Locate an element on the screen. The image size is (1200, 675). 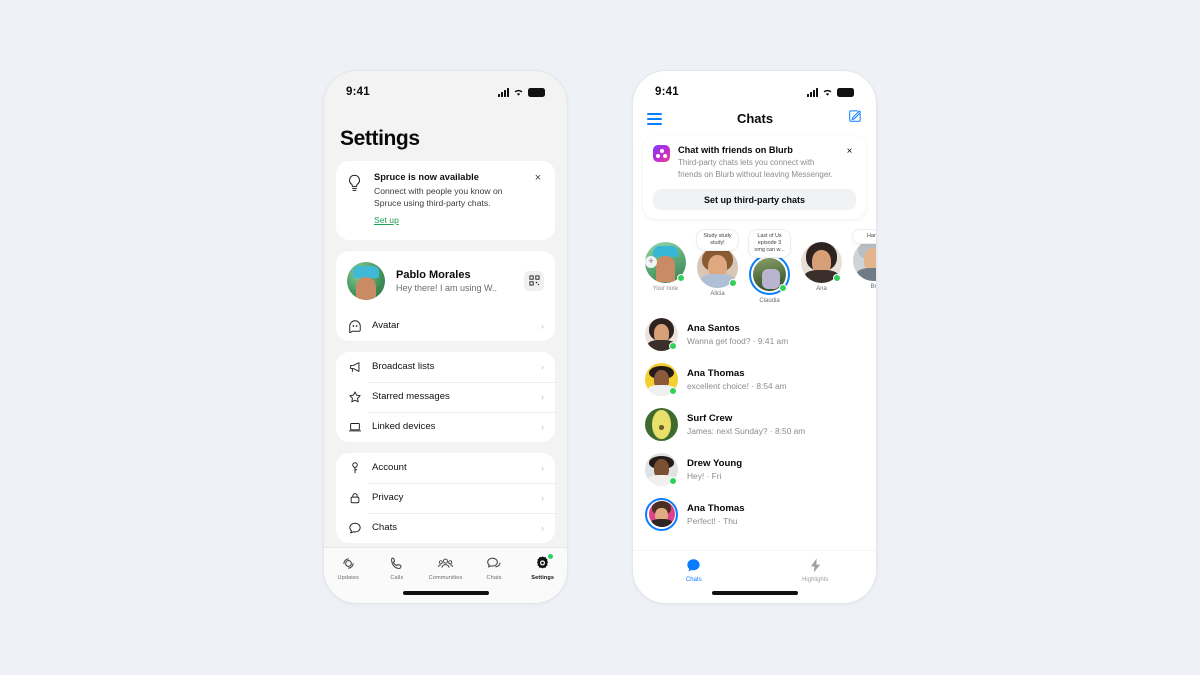
megaphone-icon is located at coordinates (354, 367).